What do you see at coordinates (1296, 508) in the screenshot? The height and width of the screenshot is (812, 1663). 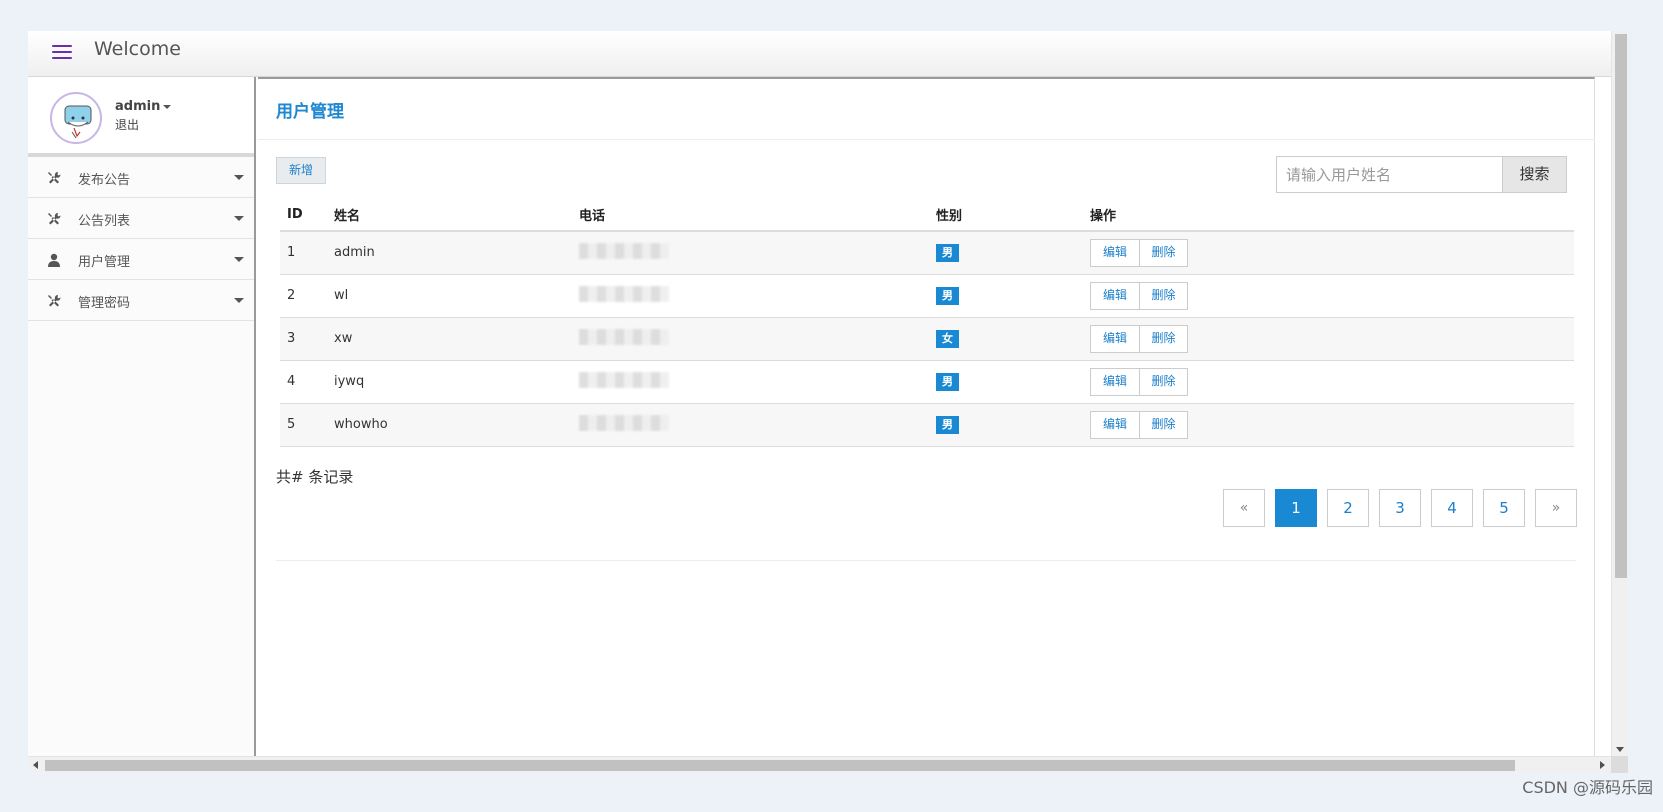 I see `page-button: 1` at bounding box center [1296, 508].